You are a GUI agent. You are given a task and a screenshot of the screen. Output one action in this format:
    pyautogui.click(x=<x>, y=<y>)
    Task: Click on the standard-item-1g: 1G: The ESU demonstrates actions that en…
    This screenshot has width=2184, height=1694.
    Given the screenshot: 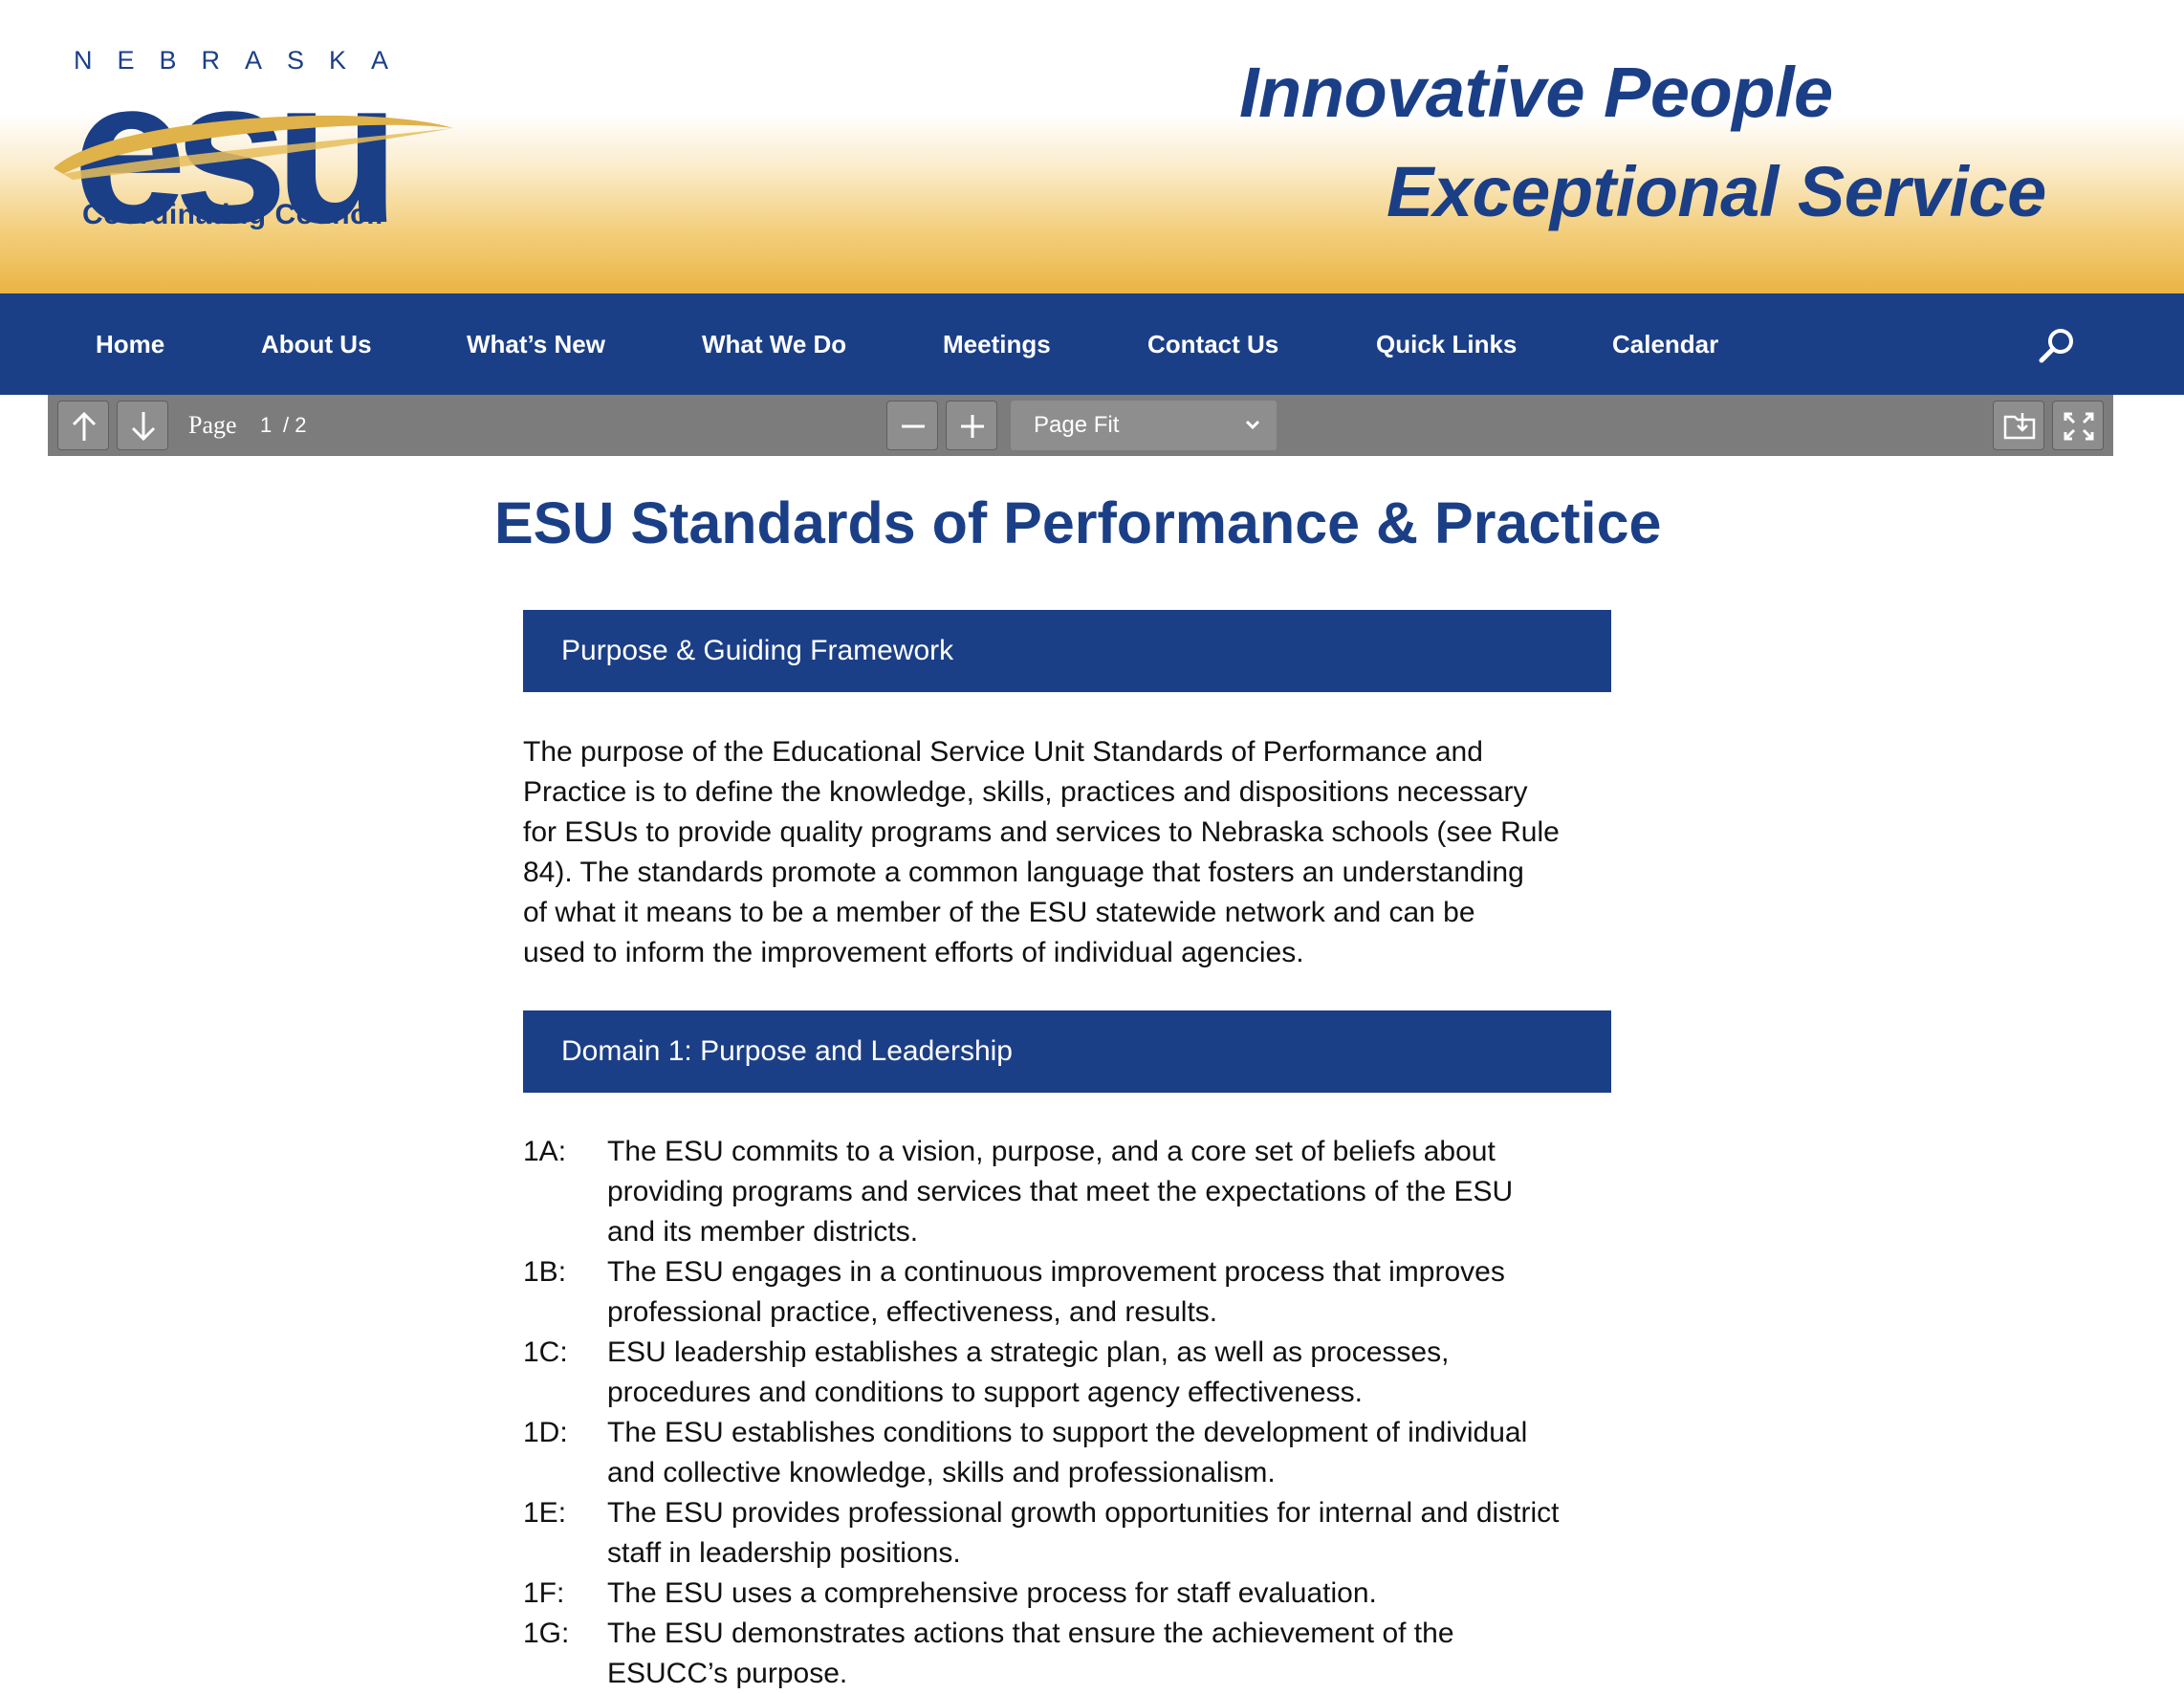 What is the action you would take?
    pyautogui.click(x=1077, y=1654)
    